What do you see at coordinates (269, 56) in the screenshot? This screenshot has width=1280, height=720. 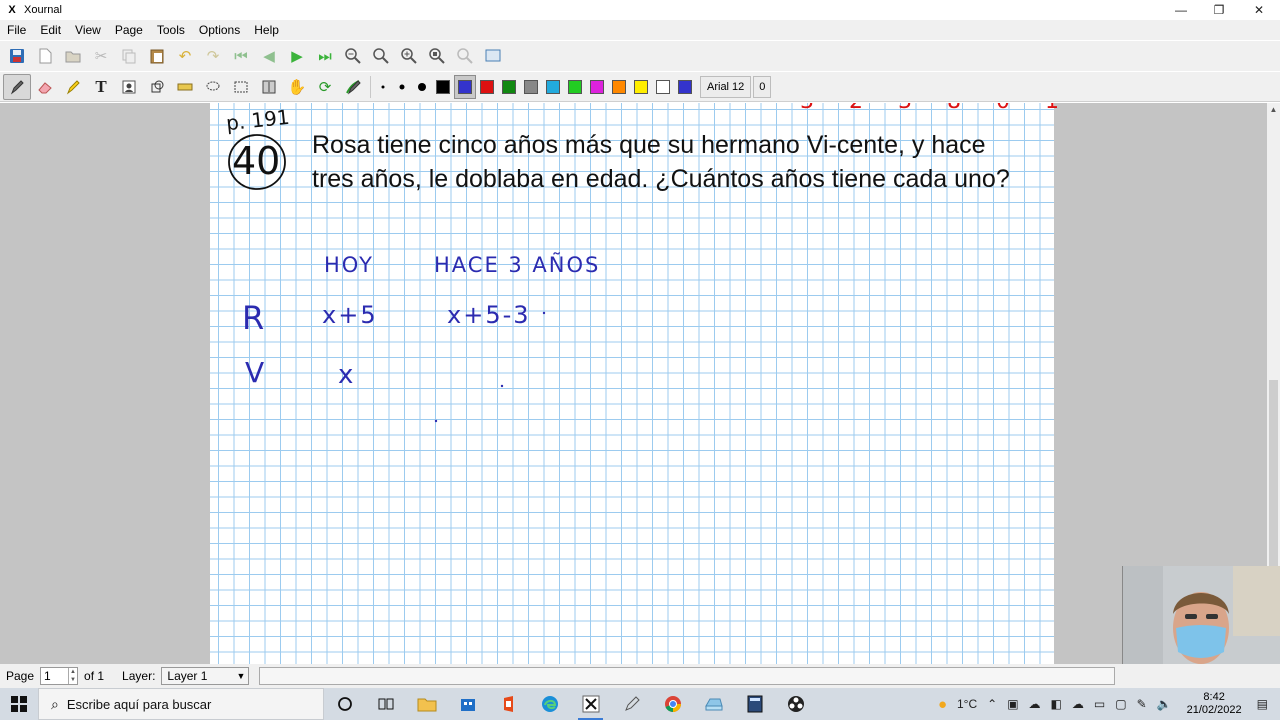 I see `prev-page-icon: ◀` at bounding box center [269, 56].